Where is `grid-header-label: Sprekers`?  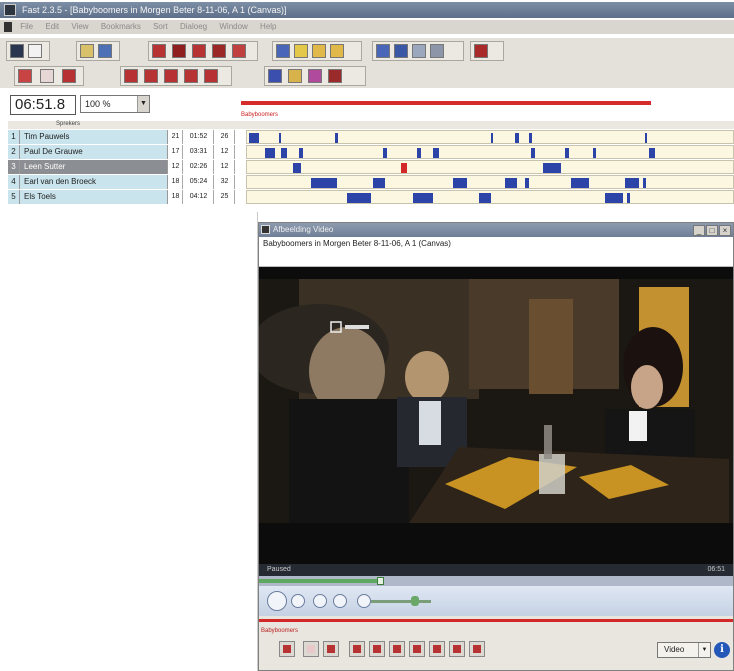 grid-header-label: Sprekers is located at coordinates (68, 124).